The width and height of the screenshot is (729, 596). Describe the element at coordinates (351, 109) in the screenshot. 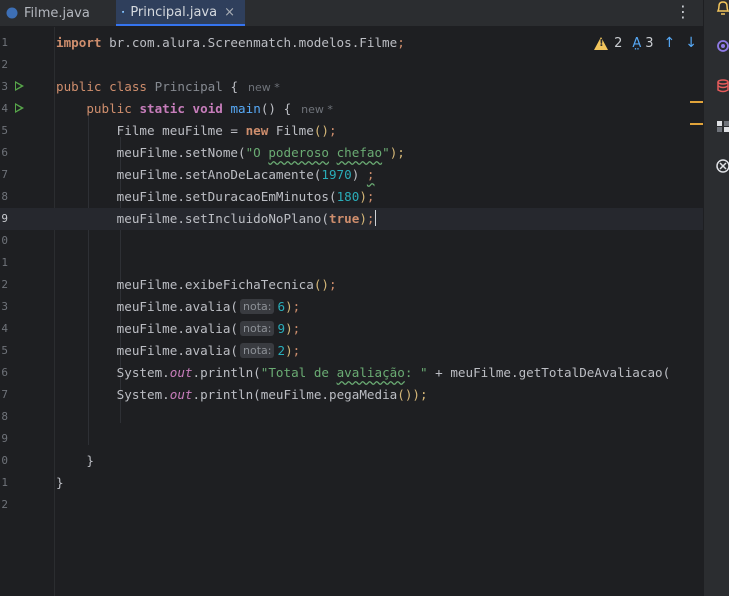

I see `code-line: 4 public static void main() {new *` at that location.